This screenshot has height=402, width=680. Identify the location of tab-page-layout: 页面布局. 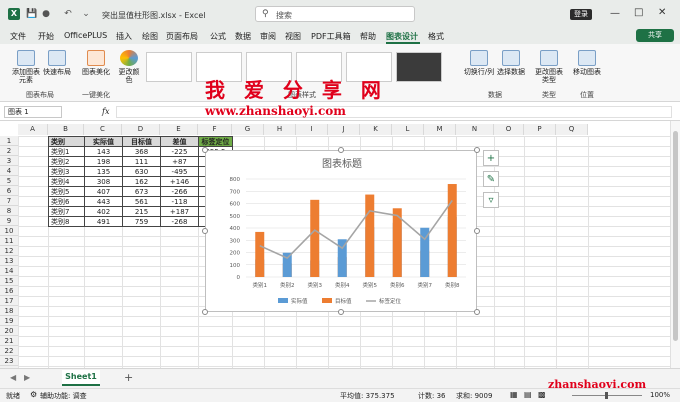
(182, 36).